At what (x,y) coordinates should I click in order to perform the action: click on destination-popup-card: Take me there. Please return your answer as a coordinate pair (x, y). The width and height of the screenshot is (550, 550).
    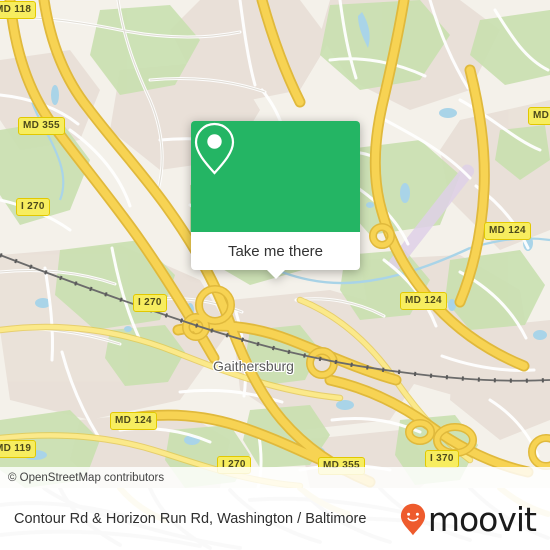
    Looking at the image, I should click on (275, 200).